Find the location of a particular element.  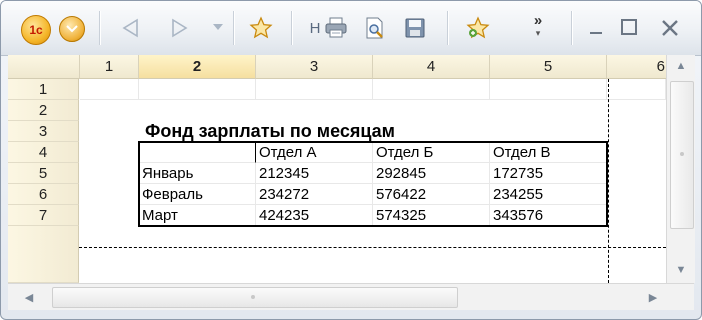

star-icon is located at coordinates (261, 27).